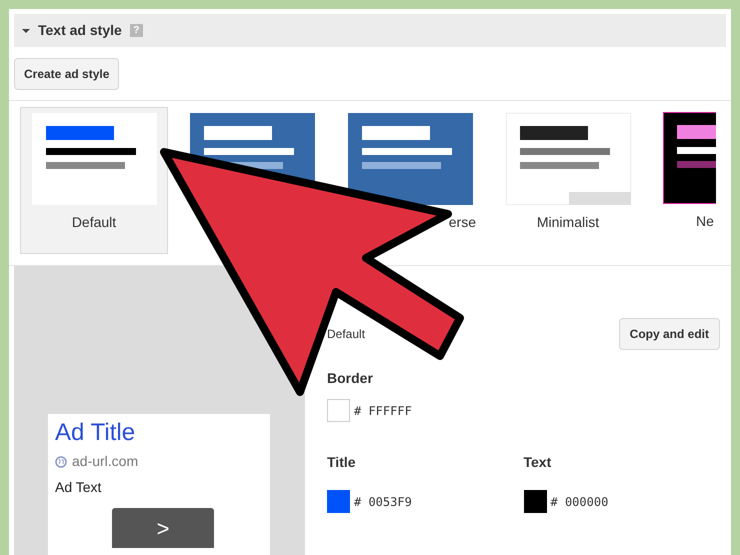  Describe the element at coordinates (383, 502) in the screenshot. I see `color-value: # 0053F9` at that location.